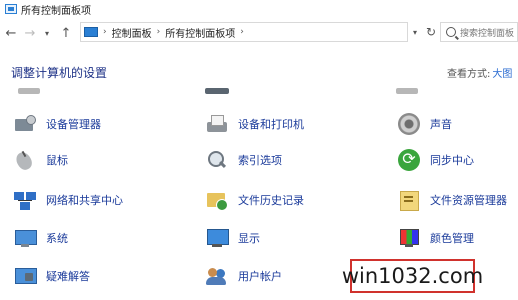 The height and width of the screenshot is (300, 518). Describe the element at coordinates (25, 124) in the screenshot. I see `device-manager-icon` at that location.